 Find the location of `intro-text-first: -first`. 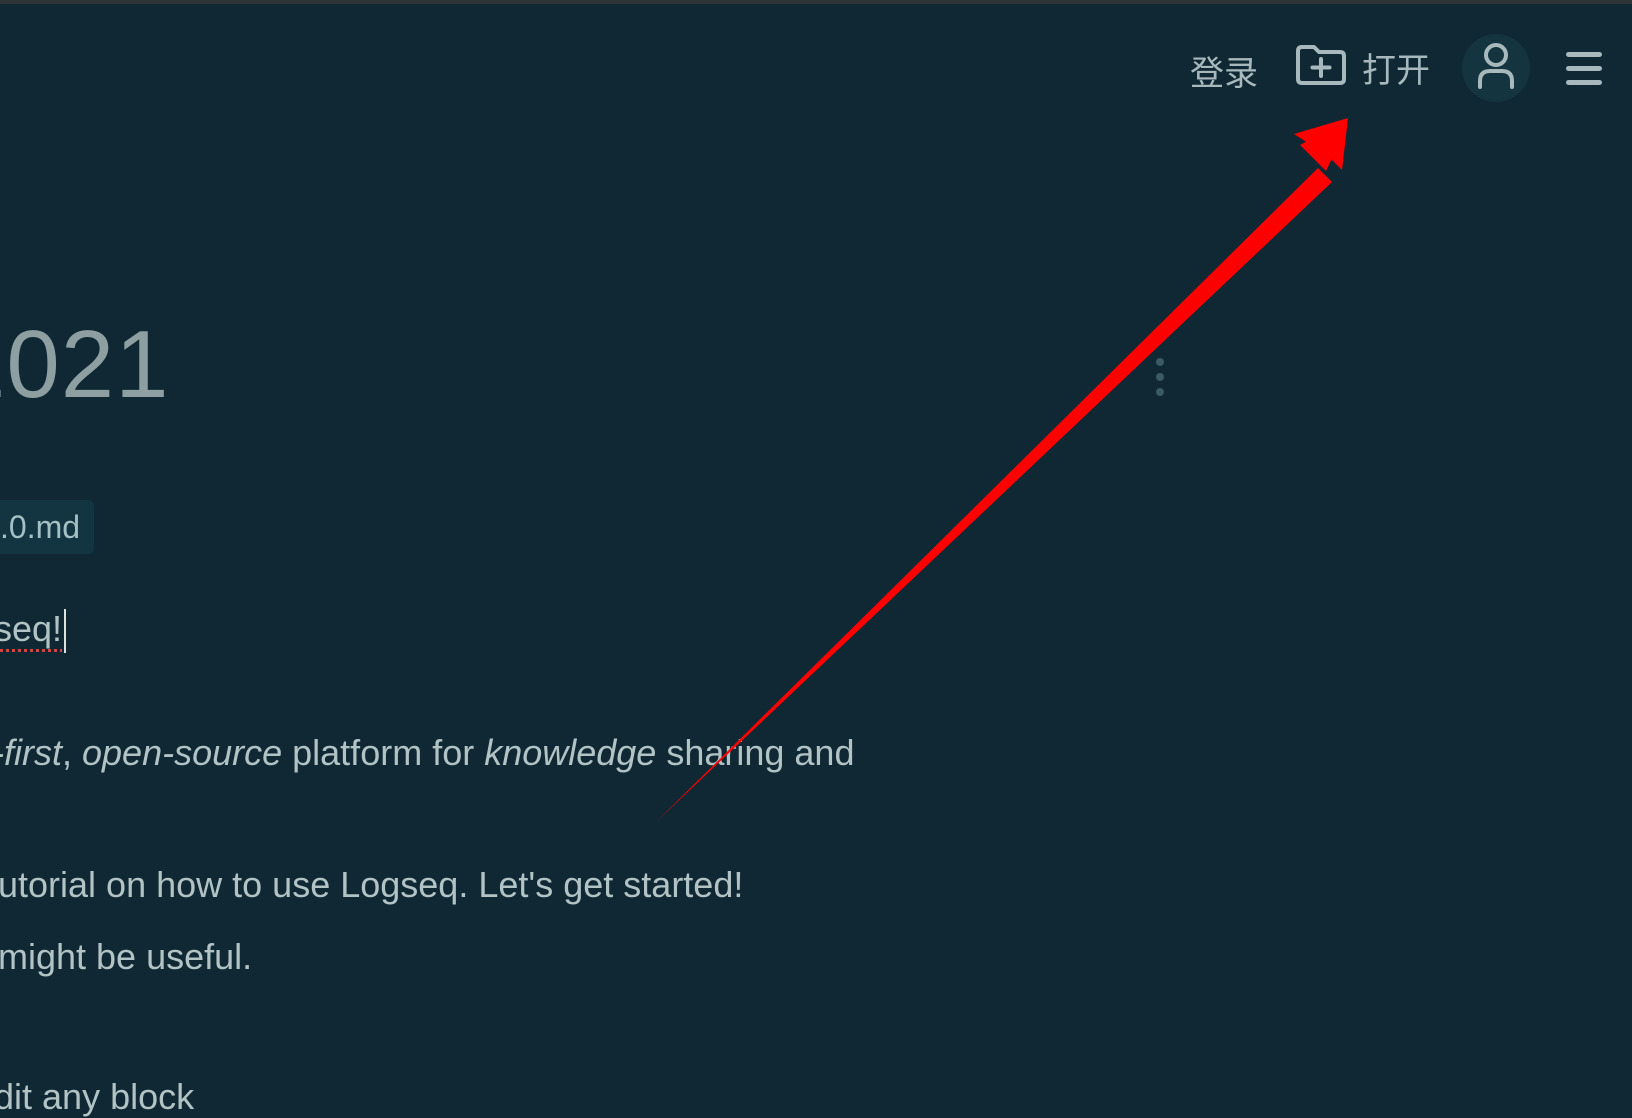

intro-text-first: -first is located at coordinates (31, 752).